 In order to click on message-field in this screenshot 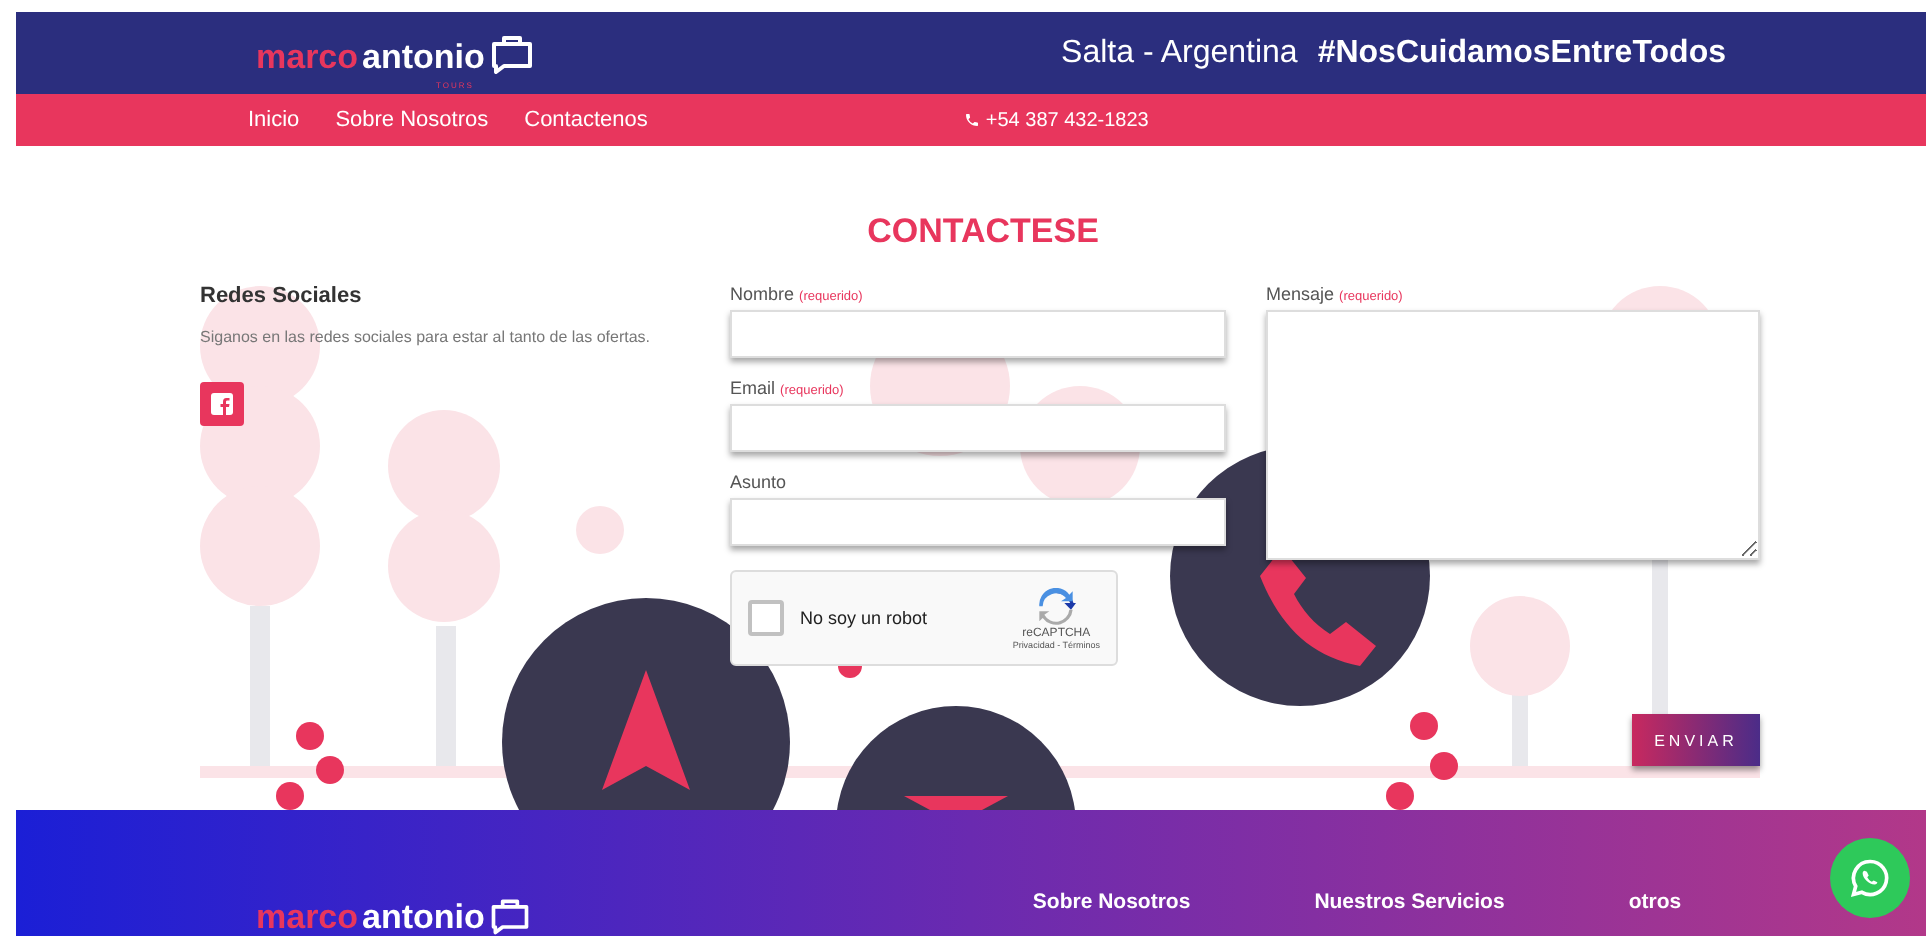, I will do `click(1513, 435)`.